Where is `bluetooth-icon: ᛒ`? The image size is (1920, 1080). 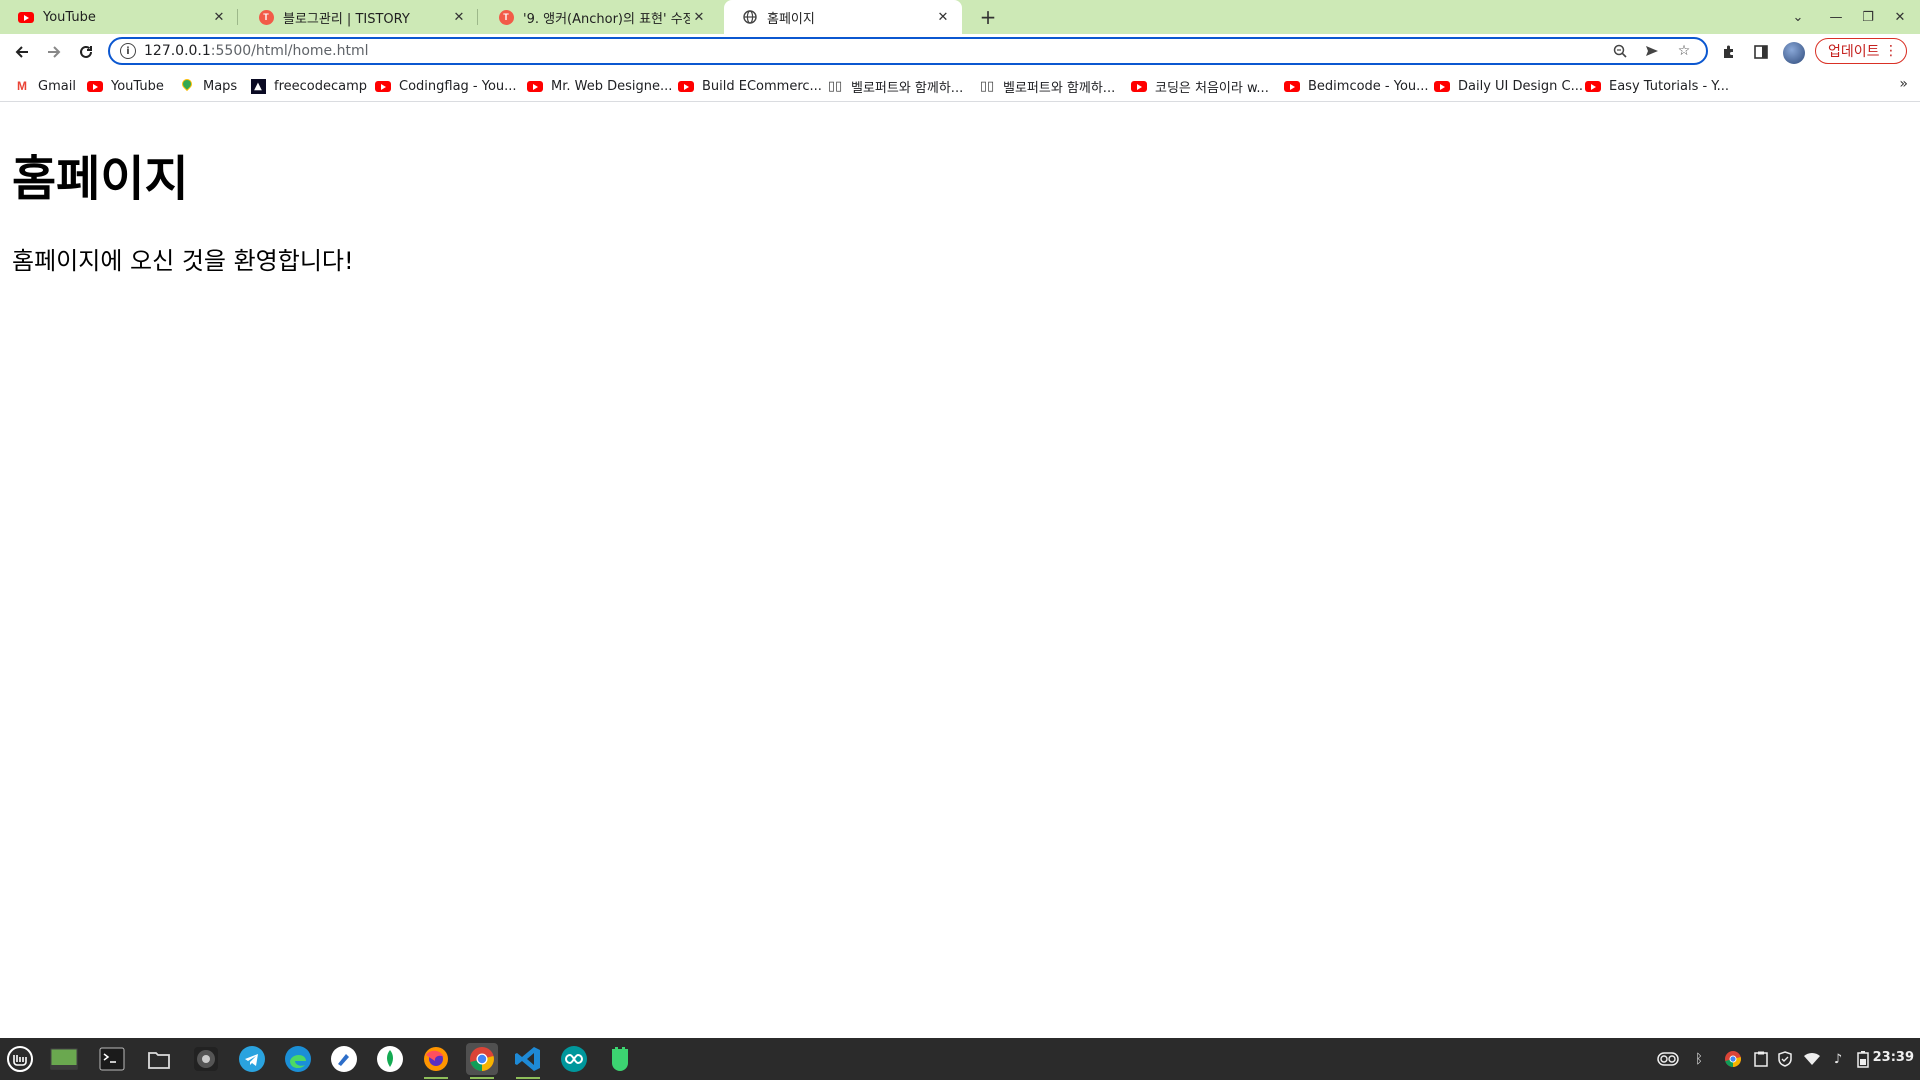
bluetooth-icon: ᛒ is located at coordinates (1699, 1059).